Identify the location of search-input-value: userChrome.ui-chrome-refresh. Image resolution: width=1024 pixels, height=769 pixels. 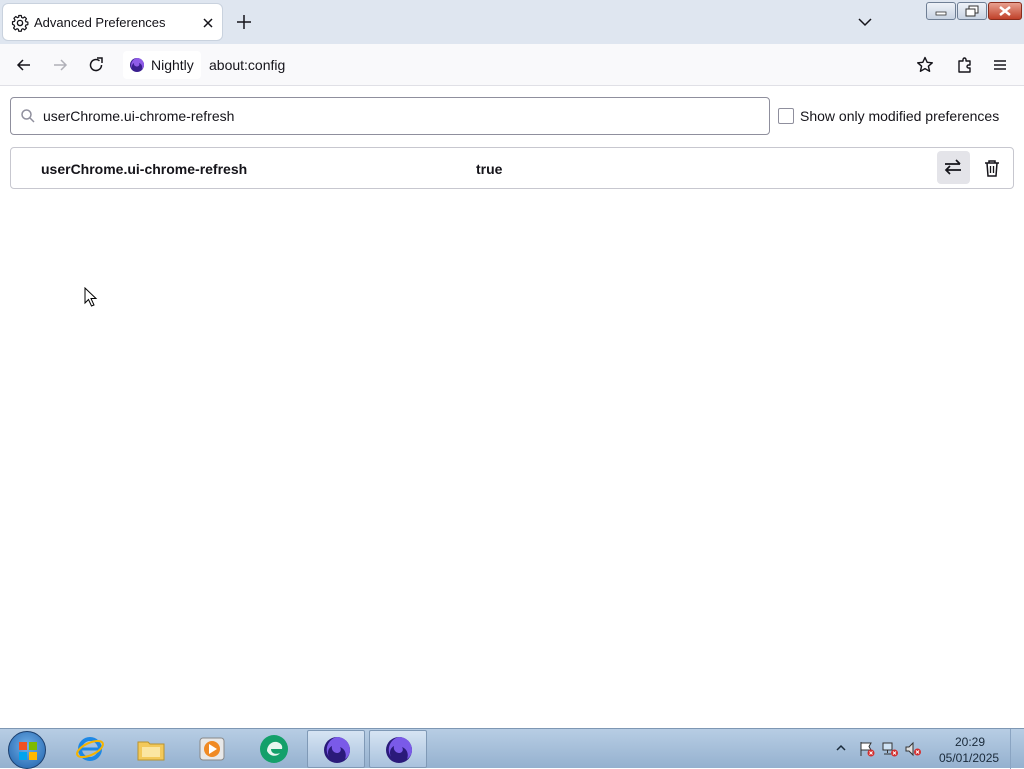
(139, 116).